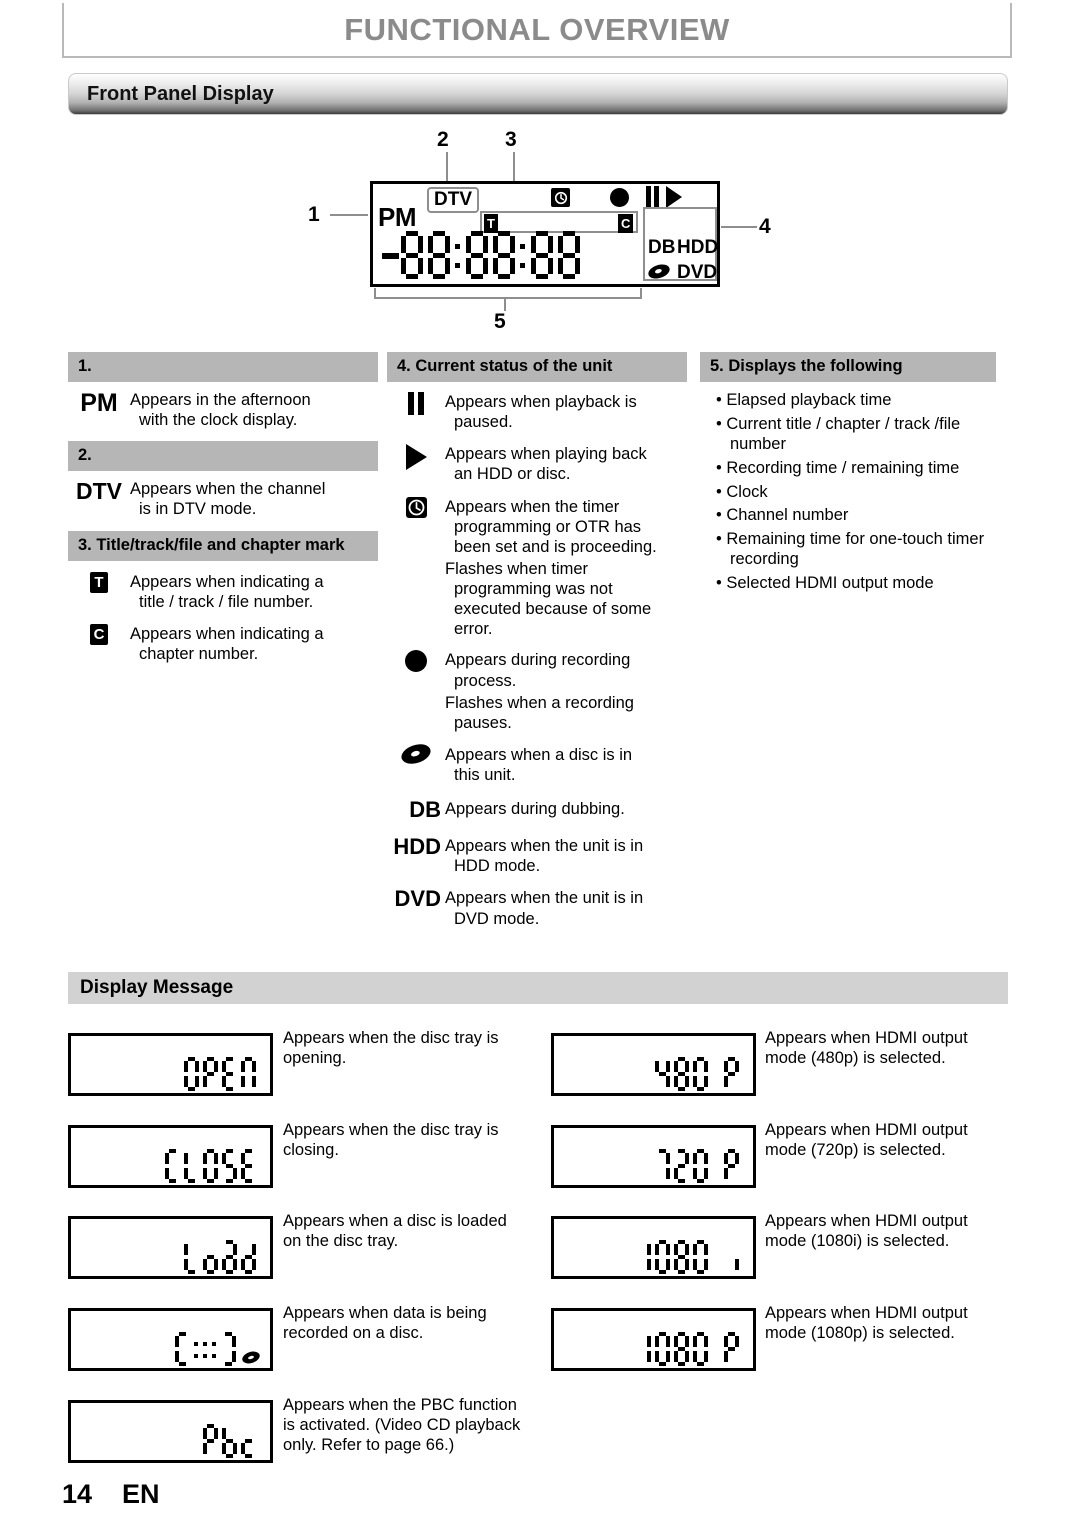  Describe the element at coordinates (697, 272) in the screenshot. I see `dvd-indicator: DVD` at that location.